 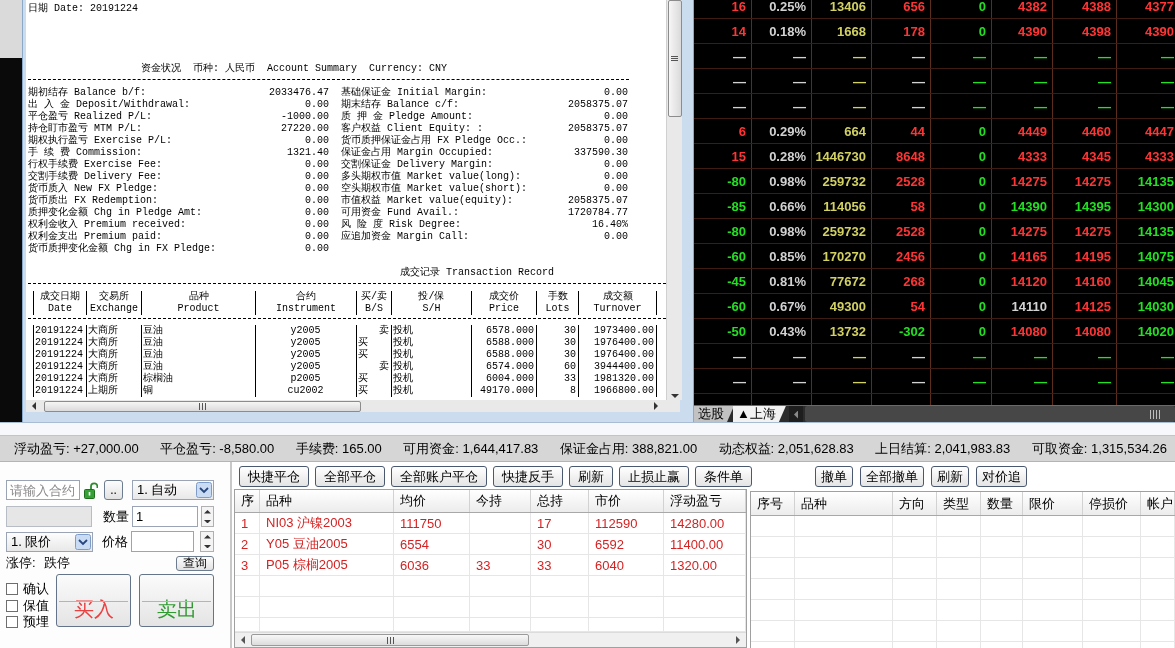 I want to click on padlock-icon, so click(x=91, y=490).